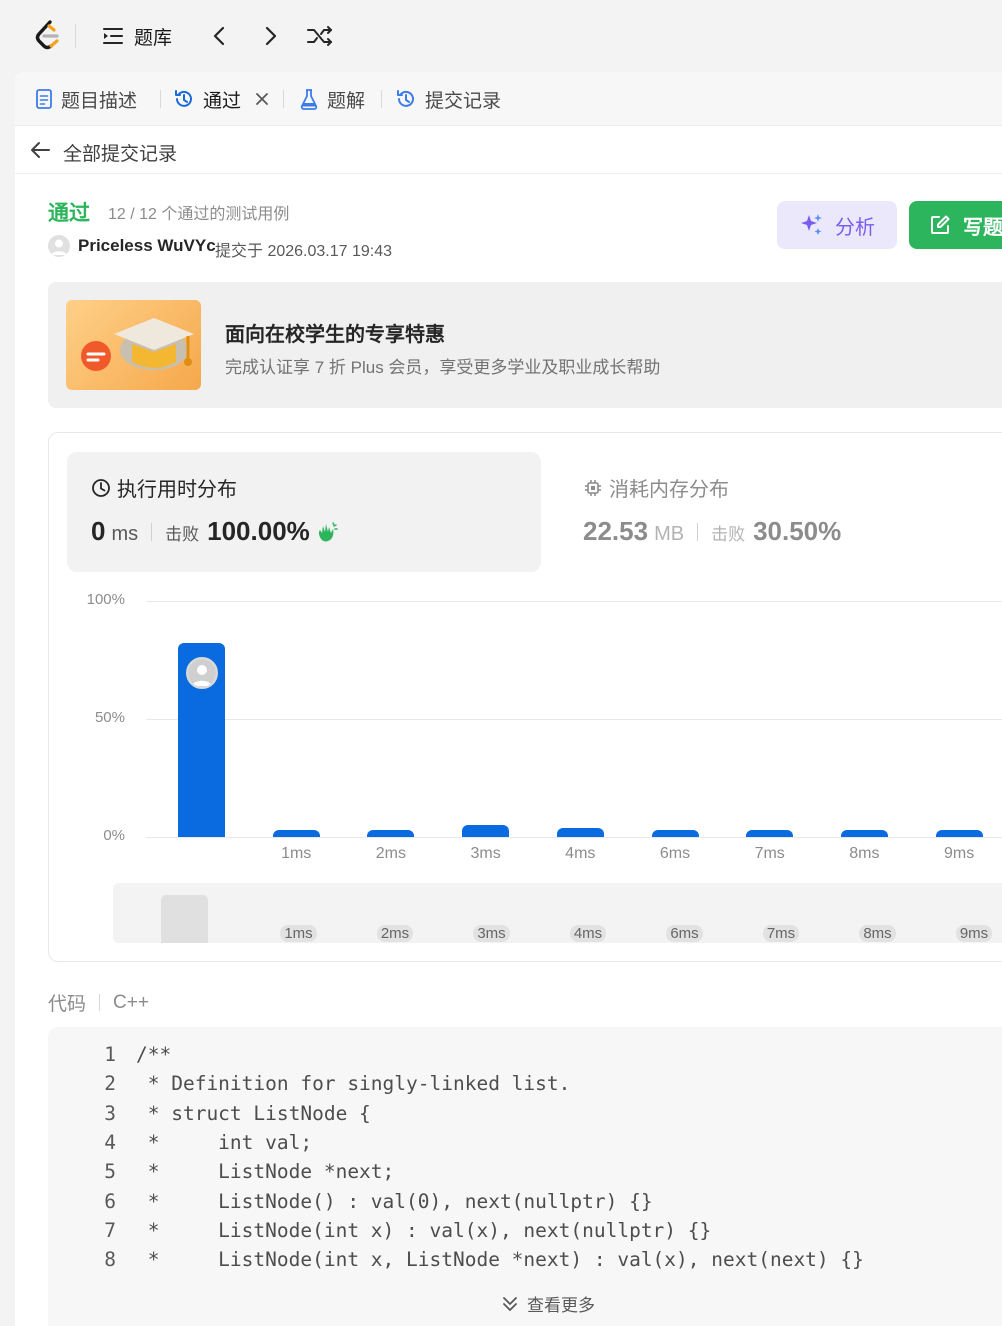 This screenshot has width=1002, height=1326. I want to click on runtime-beat-label: 击败, so click(182, 534).